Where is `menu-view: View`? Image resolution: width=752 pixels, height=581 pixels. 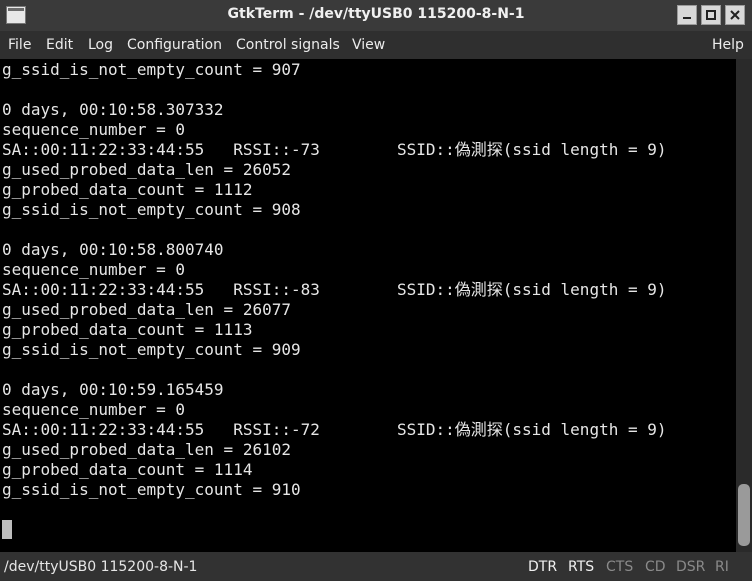
menu-view: View is located at coordinates (368, 45).